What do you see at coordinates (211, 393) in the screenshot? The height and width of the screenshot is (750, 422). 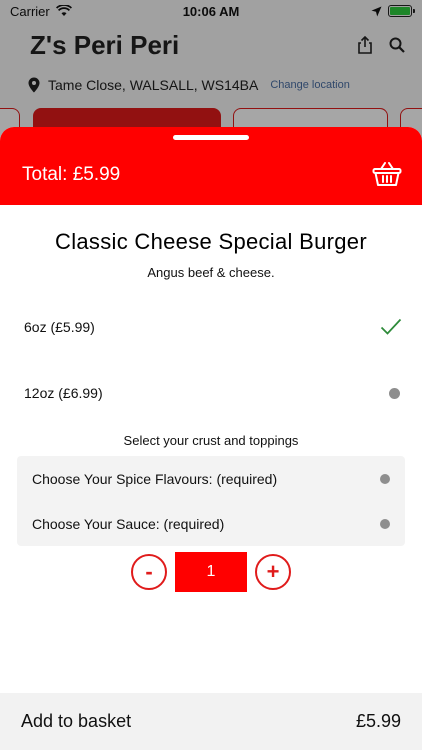 I see `size-option-12oz: 12oz (£6.99)` at bounding box center [211, 393].